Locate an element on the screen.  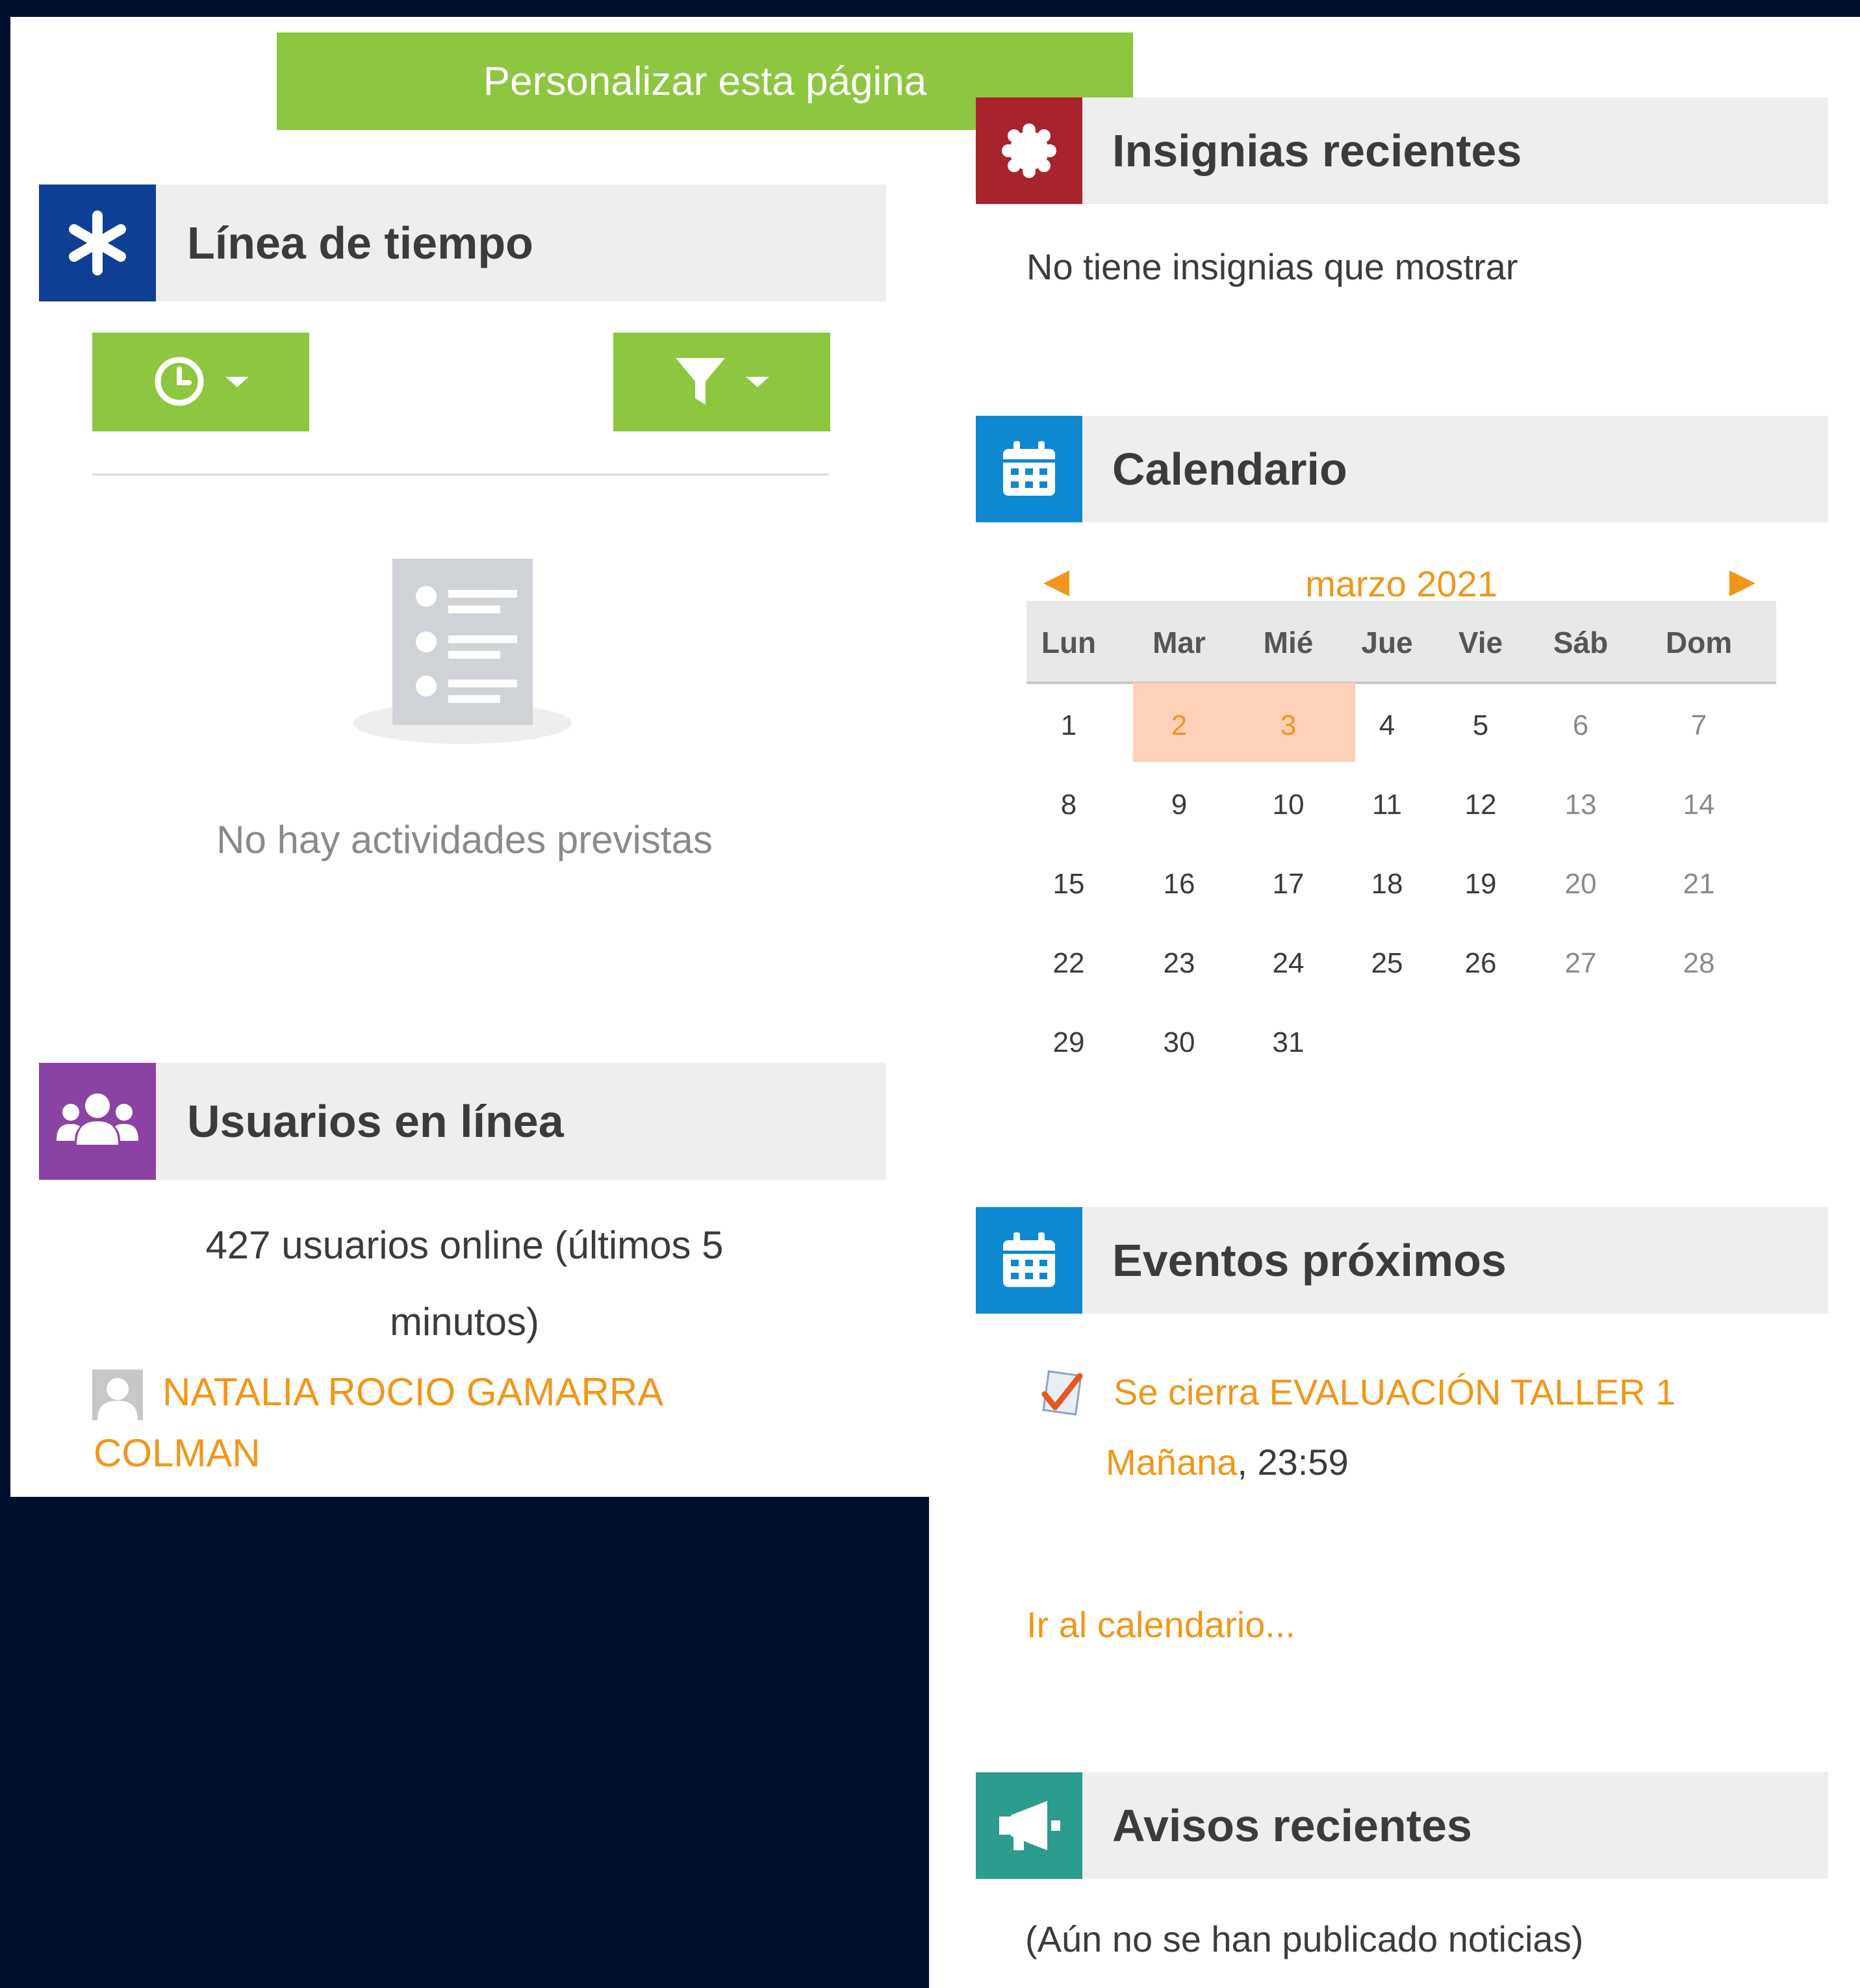
calendar-day-name: Lun is located at coordinates (1069, 642).